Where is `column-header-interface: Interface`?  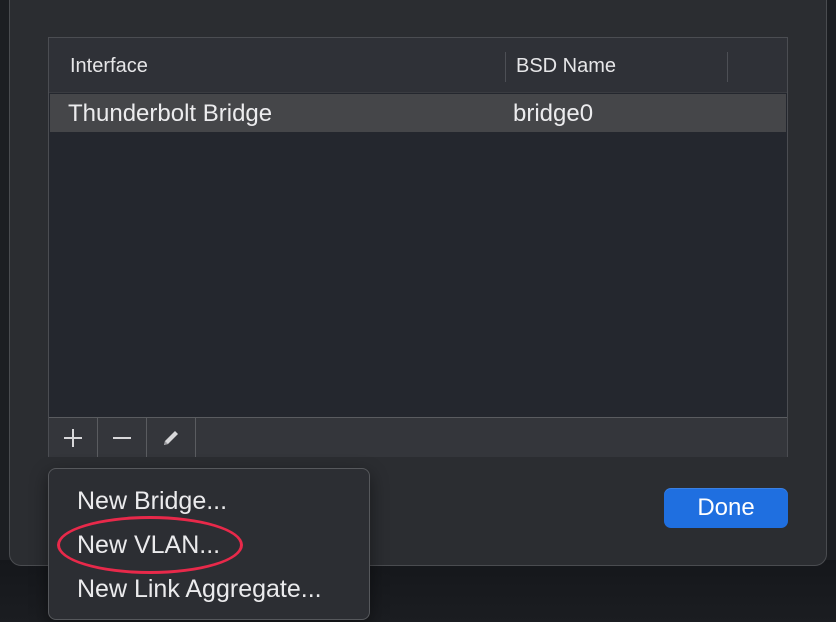 column-header-interface: Interface is located at coordinates (109, 66).